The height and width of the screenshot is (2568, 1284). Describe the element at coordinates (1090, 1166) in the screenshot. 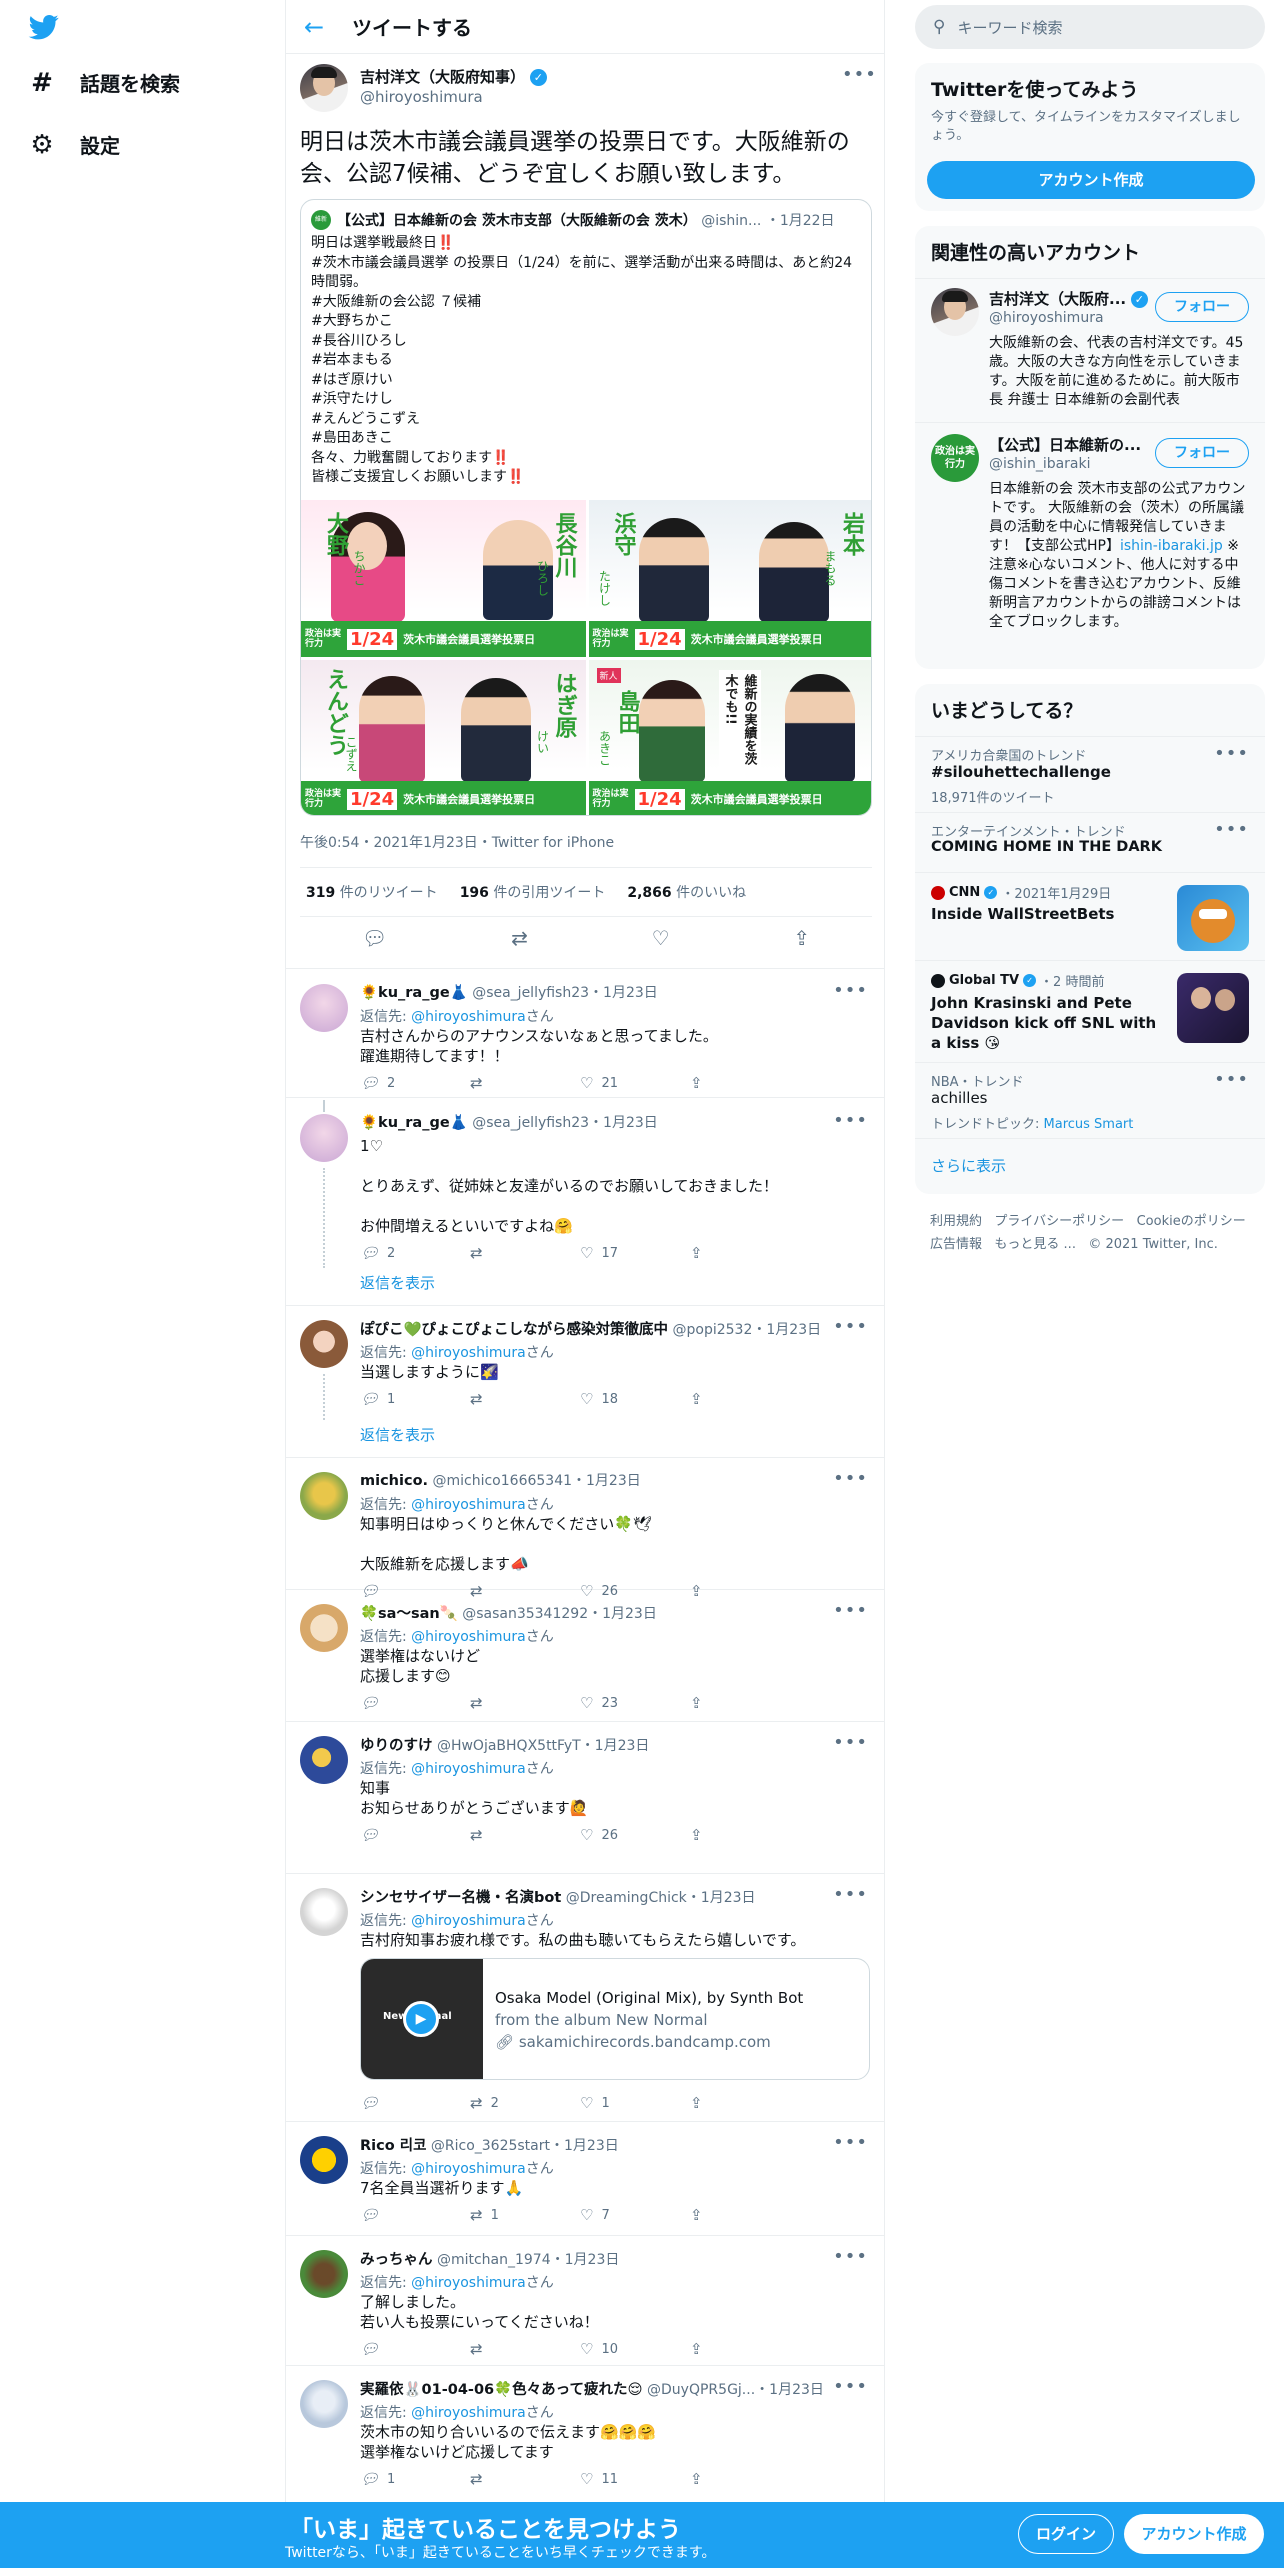

I see `show-more-link: さらに表示` at that location.